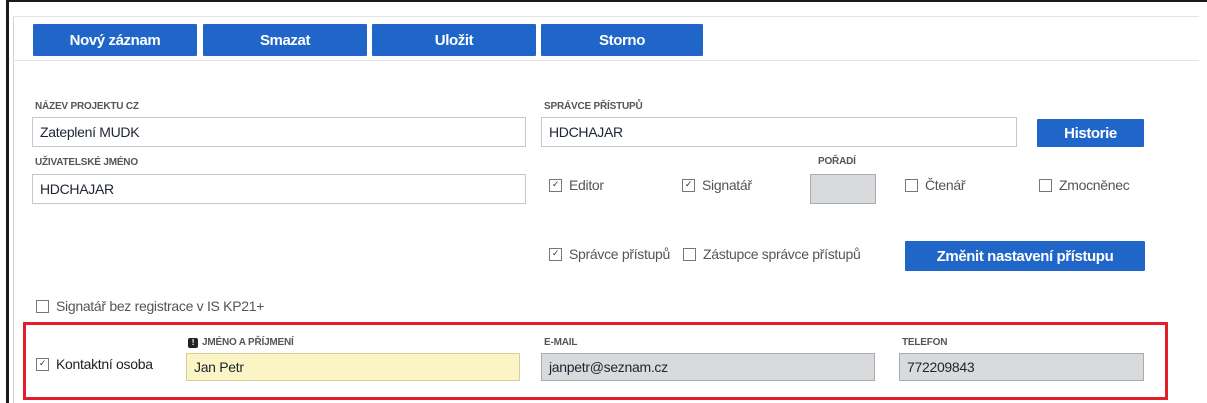 The width and height of the screenshot is (1207, 403). What do you see at coordinates (279, 189) in the screenshot?
I see `username-field: HDCHAJAR` at bounding box center [279, 189].